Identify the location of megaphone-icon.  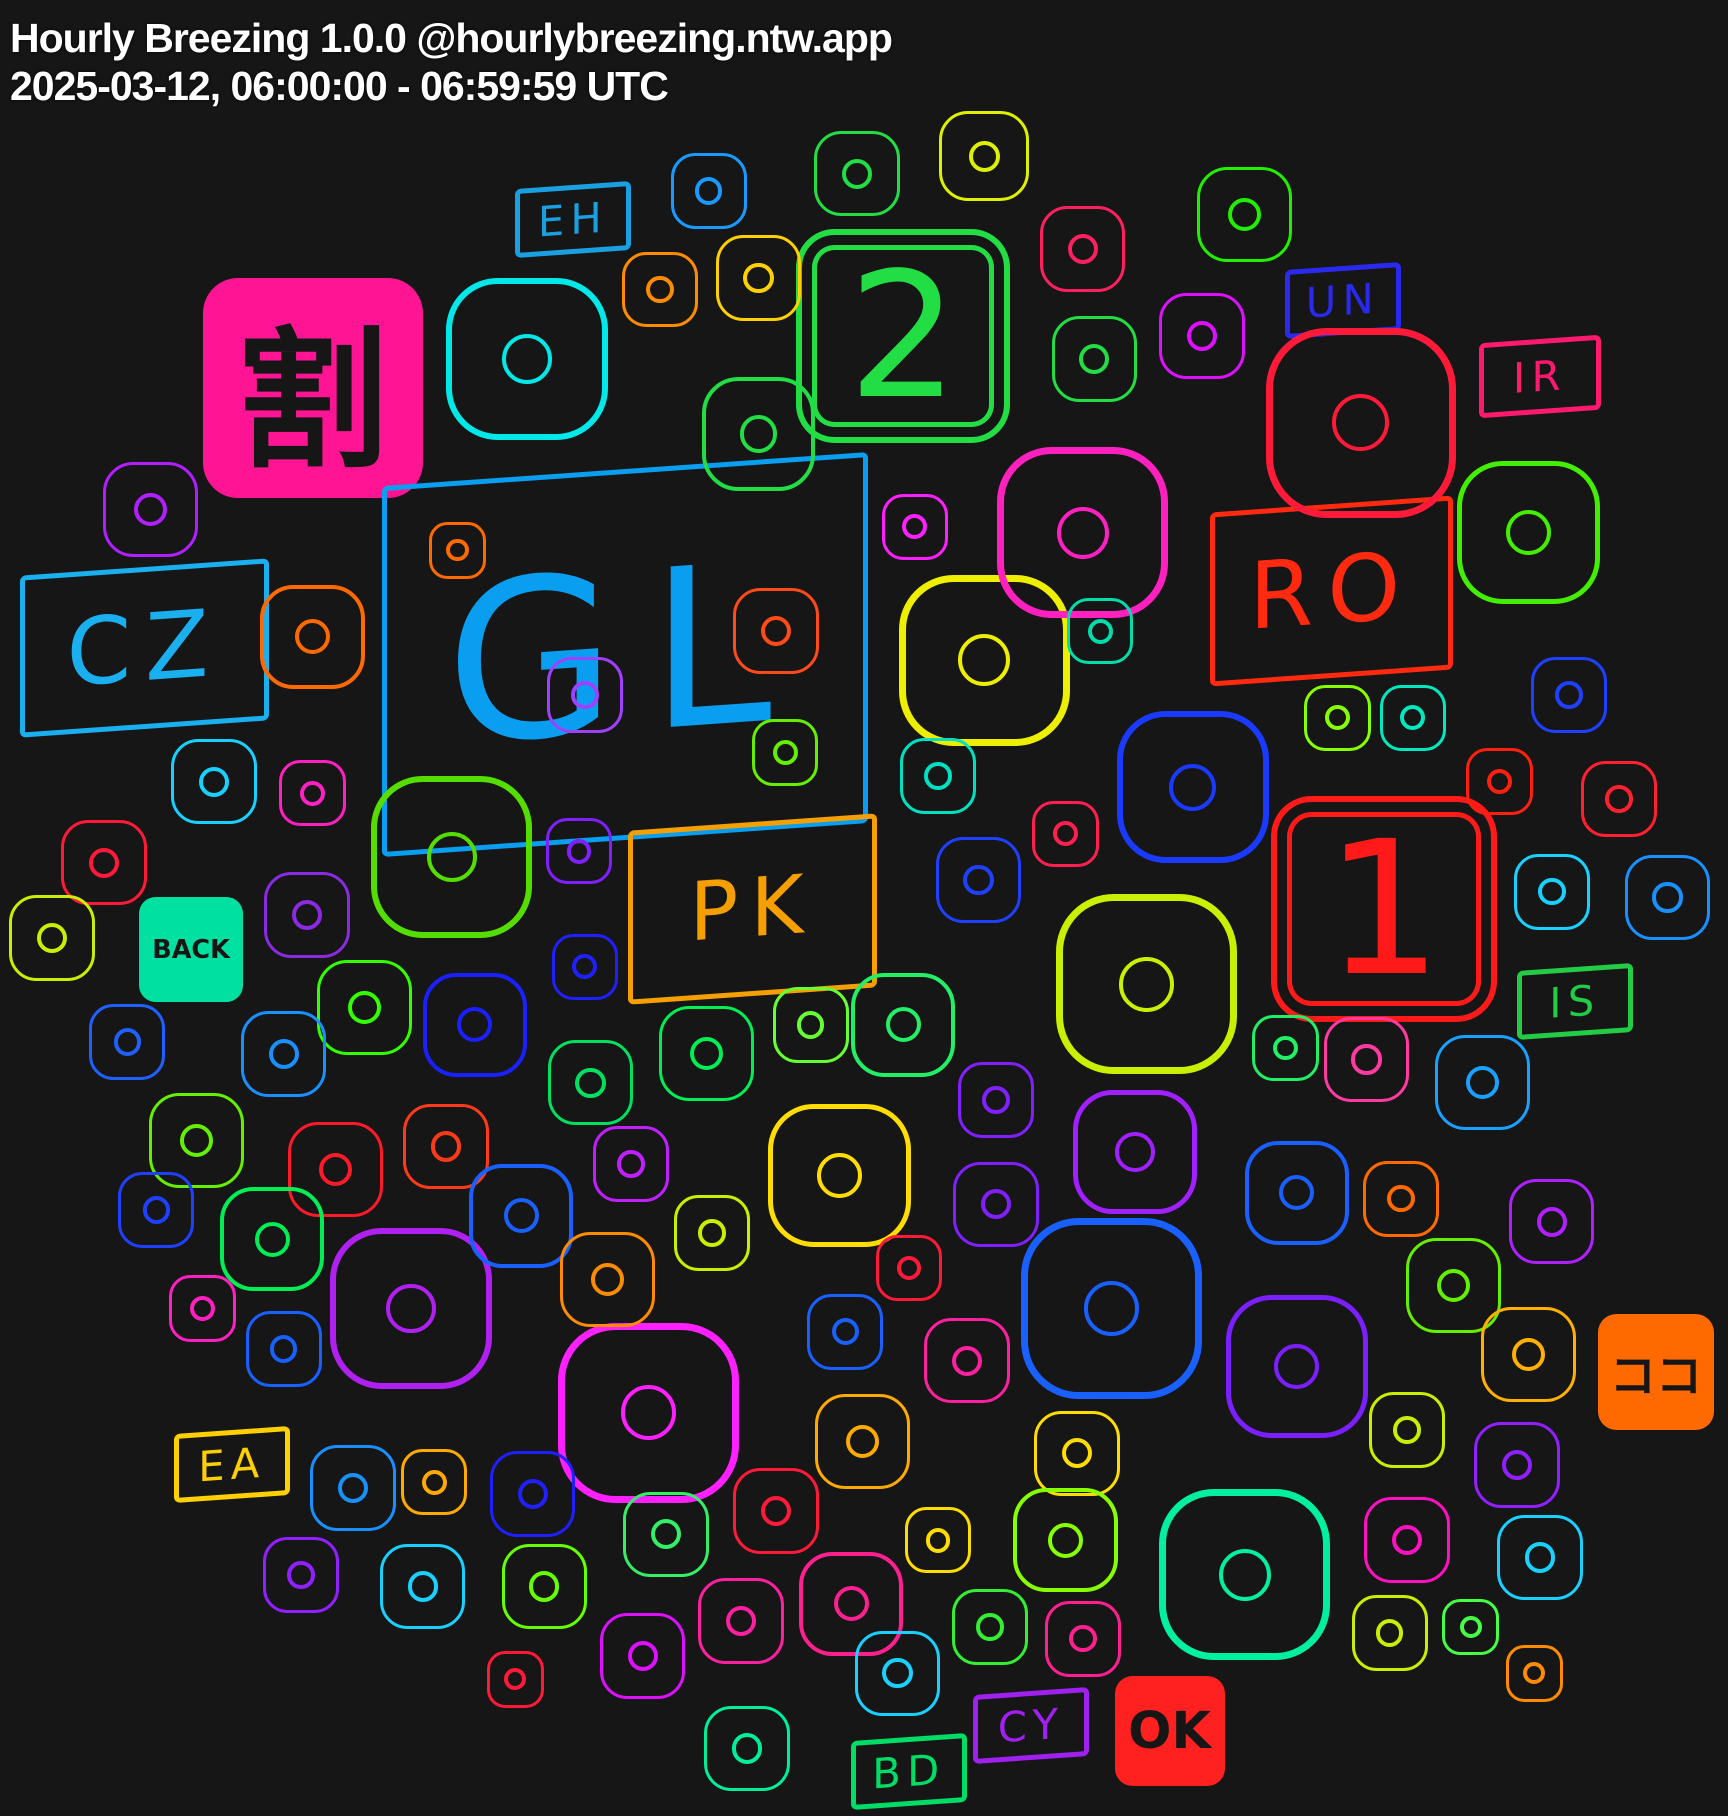
(532, 1494).